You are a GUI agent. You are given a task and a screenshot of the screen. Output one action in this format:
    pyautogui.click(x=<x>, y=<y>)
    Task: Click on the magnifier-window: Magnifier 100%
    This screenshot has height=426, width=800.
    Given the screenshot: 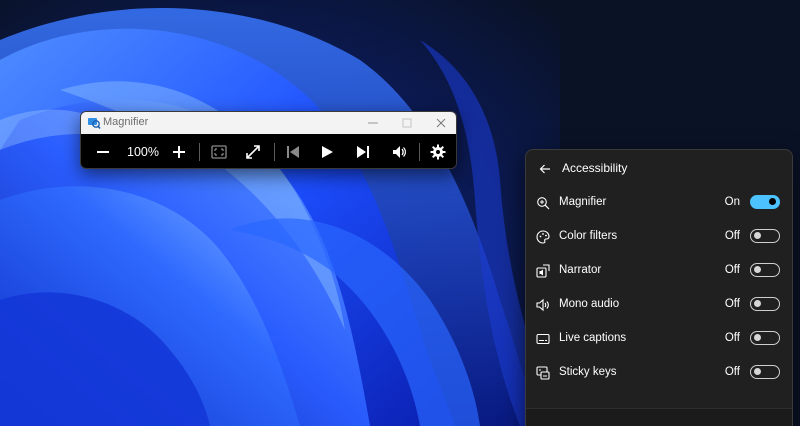 What is the action you would take?
    pyautogui.click(x=268, y=140)
    